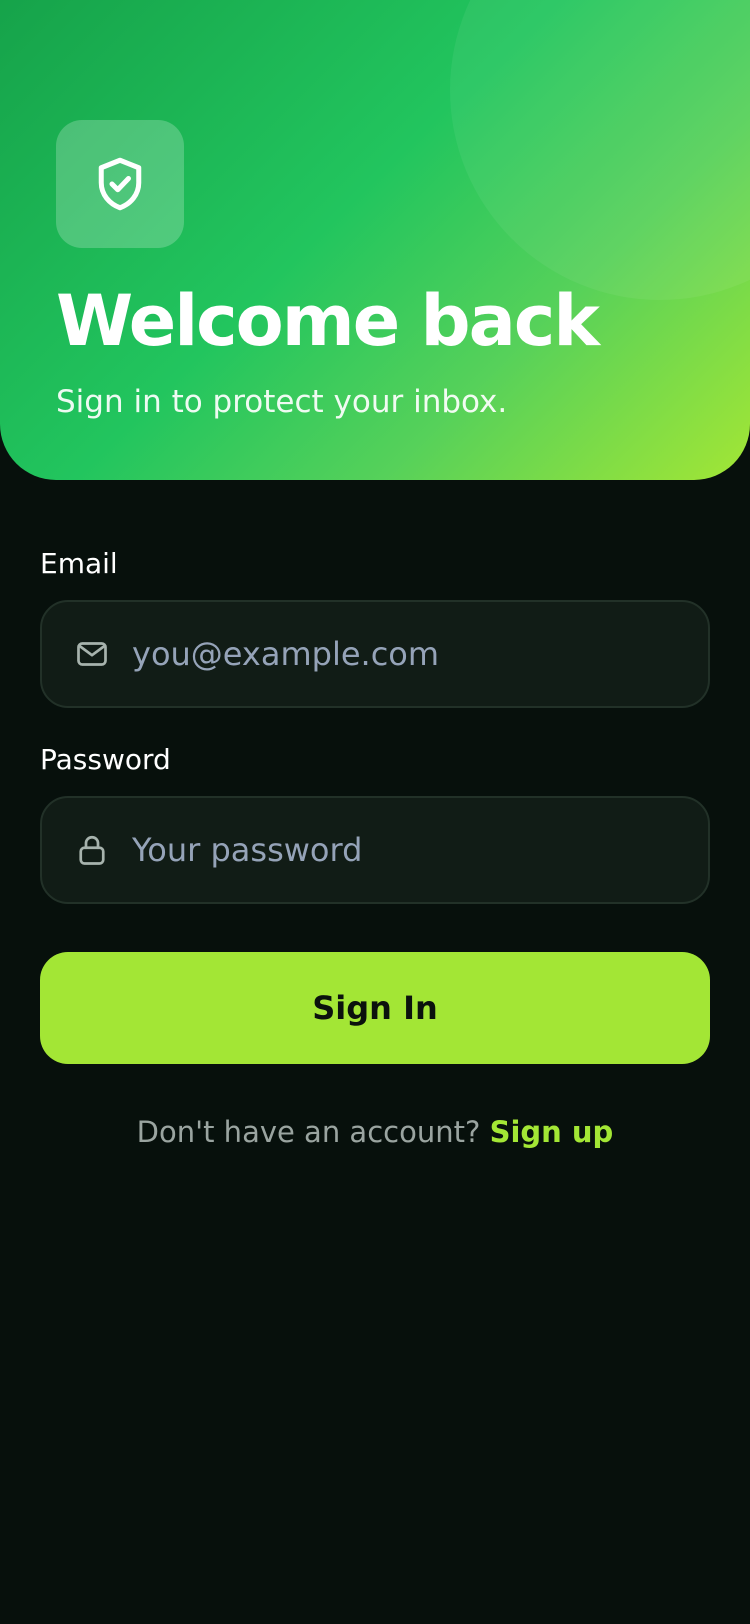 The width and height of the screenshot is (750, 1624). Describe the element at coordinates (308, 1132) in the screenshot. I see `signup-prompt-text: Don't have an account?` at that location.